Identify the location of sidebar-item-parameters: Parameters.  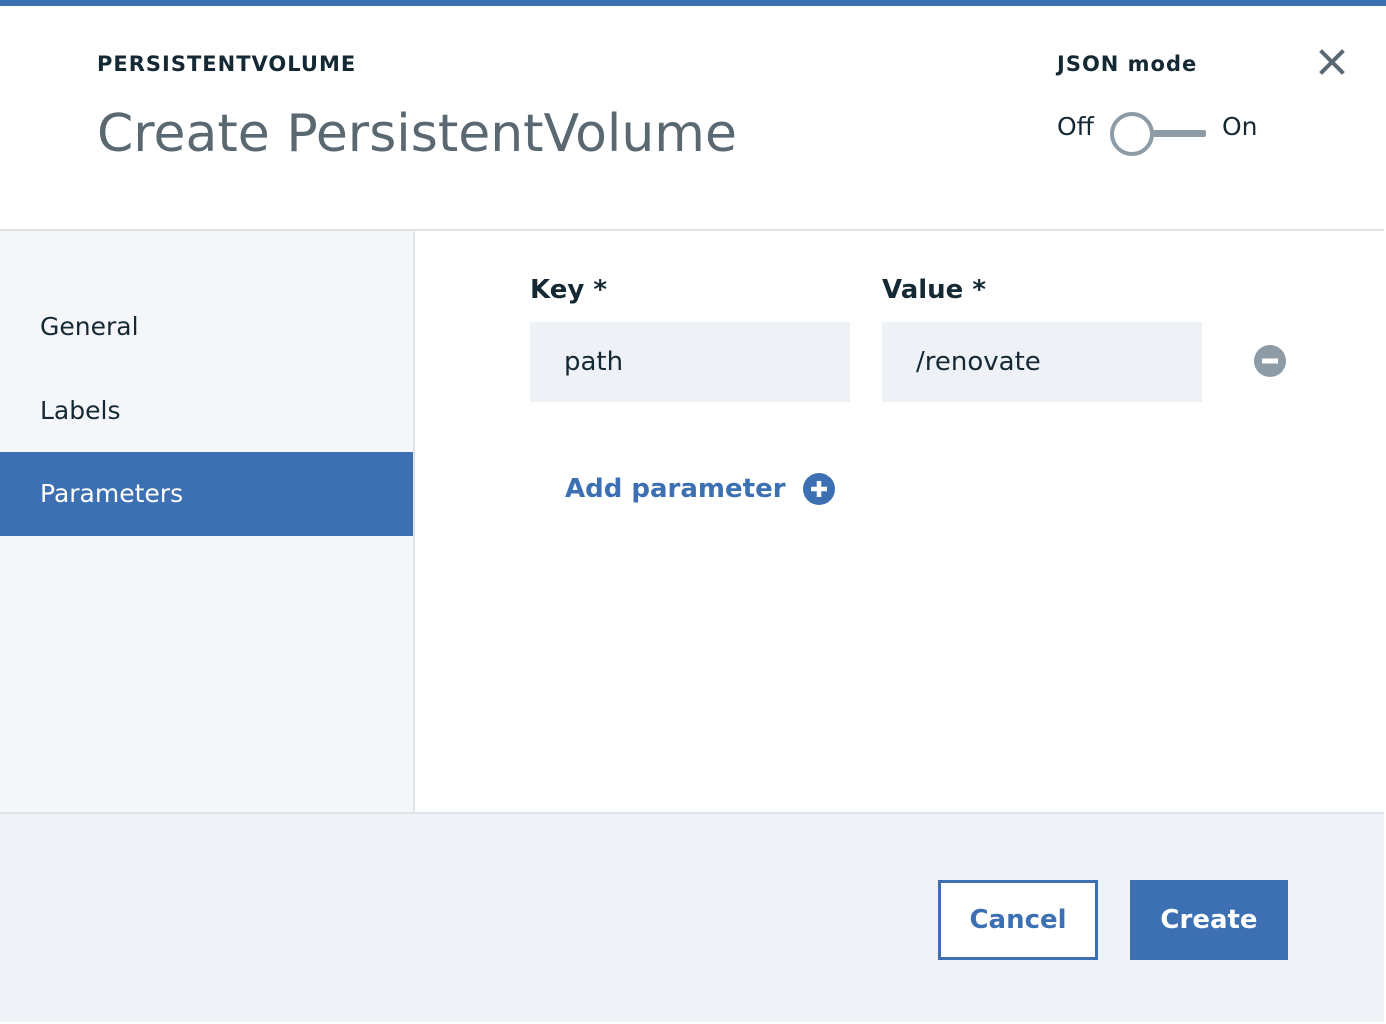
(206, 494).